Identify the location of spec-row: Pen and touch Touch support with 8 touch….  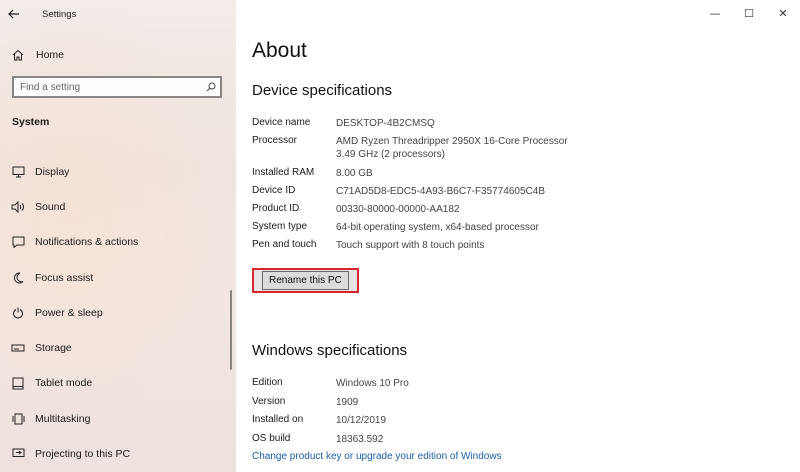
(410, 248).